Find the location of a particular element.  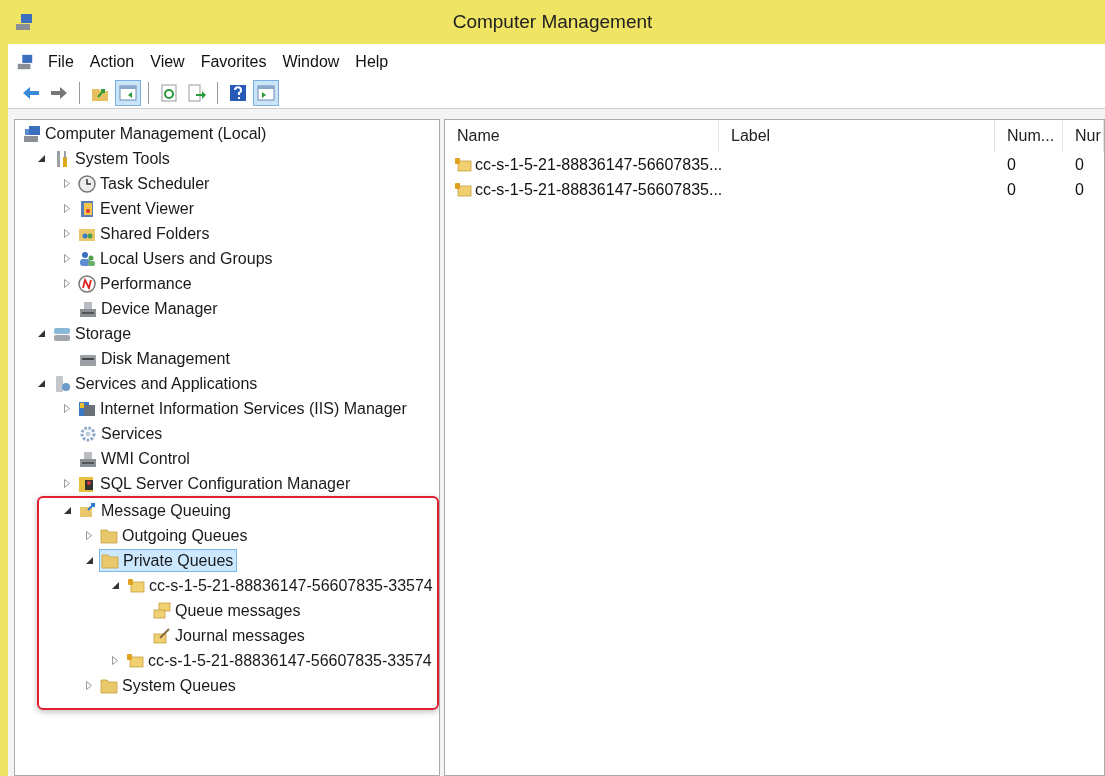

tree-item: System Tools is located at coordinates (112, 158).